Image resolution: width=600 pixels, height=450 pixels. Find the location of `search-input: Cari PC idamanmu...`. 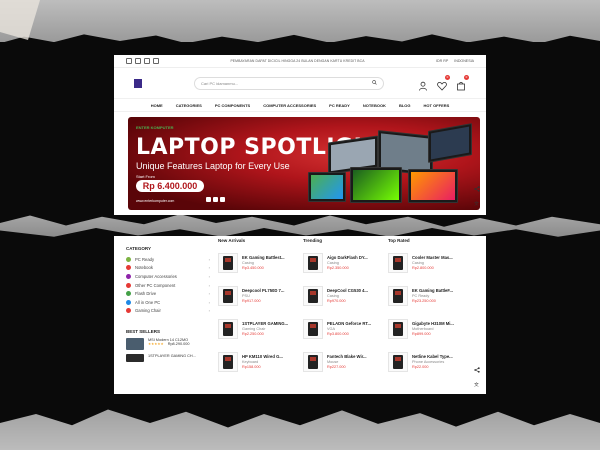

search-input: Cari PC idamanmu... is located at coordinates (286, 83).